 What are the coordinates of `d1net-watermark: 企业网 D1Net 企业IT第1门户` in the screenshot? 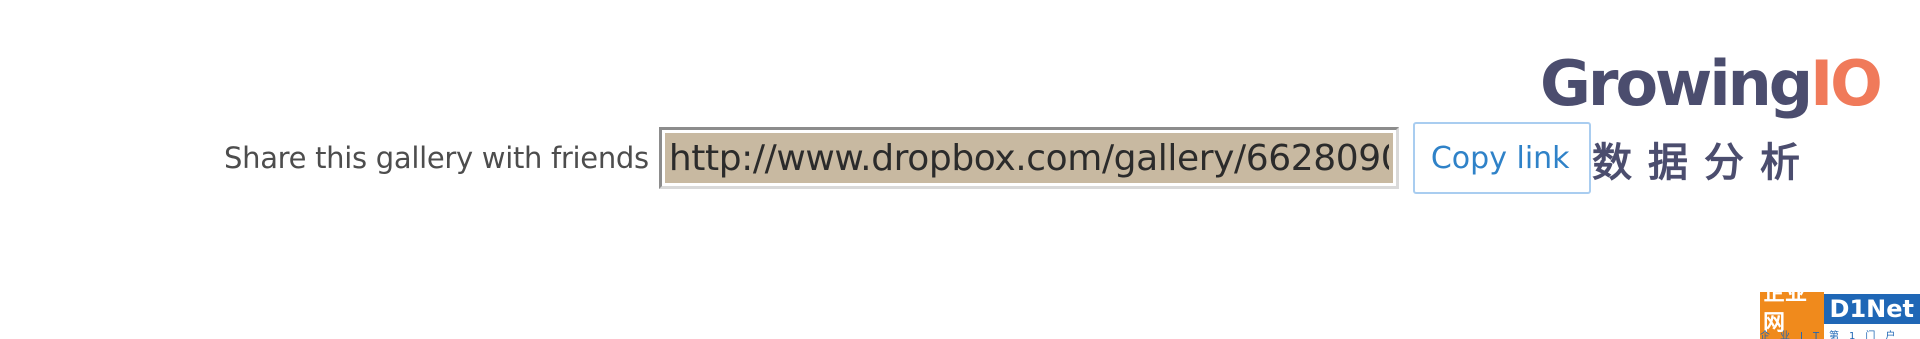 It's located at (1840, 315).